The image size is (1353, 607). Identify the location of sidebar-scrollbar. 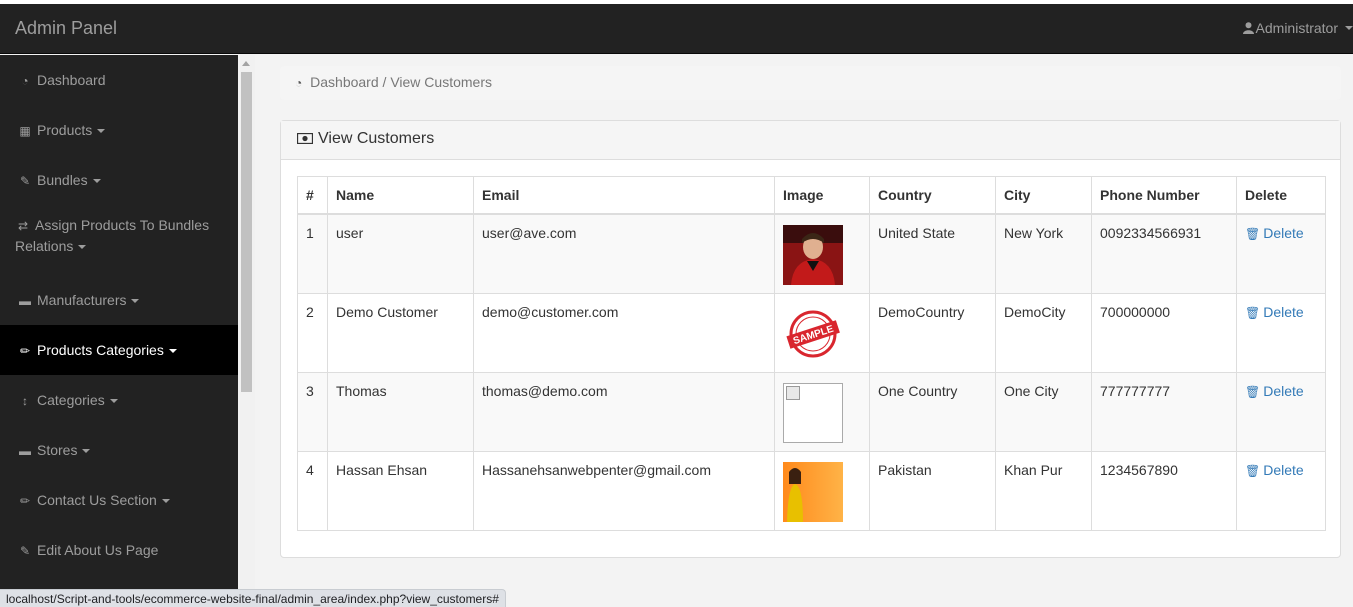
(246, 331).